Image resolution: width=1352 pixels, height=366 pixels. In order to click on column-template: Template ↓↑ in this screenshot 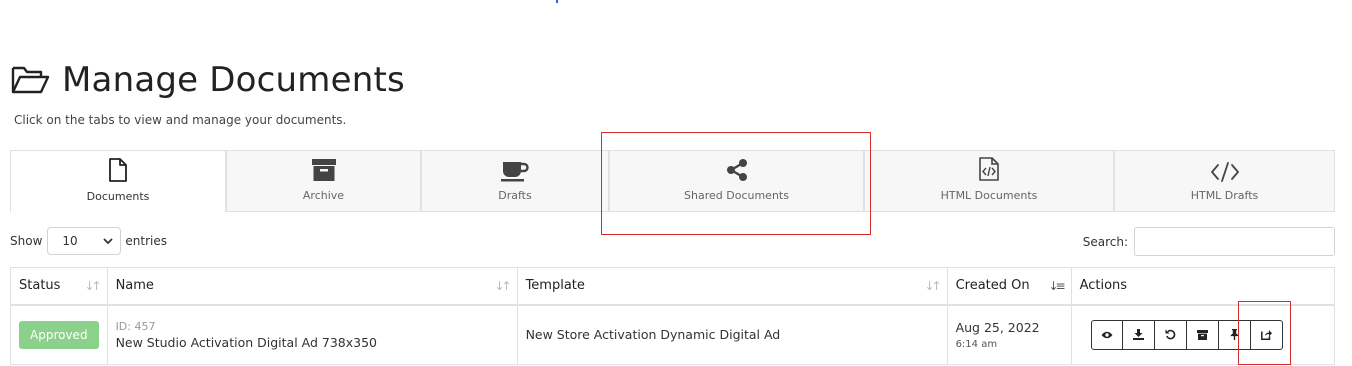, I will do `click(732, 286)`.